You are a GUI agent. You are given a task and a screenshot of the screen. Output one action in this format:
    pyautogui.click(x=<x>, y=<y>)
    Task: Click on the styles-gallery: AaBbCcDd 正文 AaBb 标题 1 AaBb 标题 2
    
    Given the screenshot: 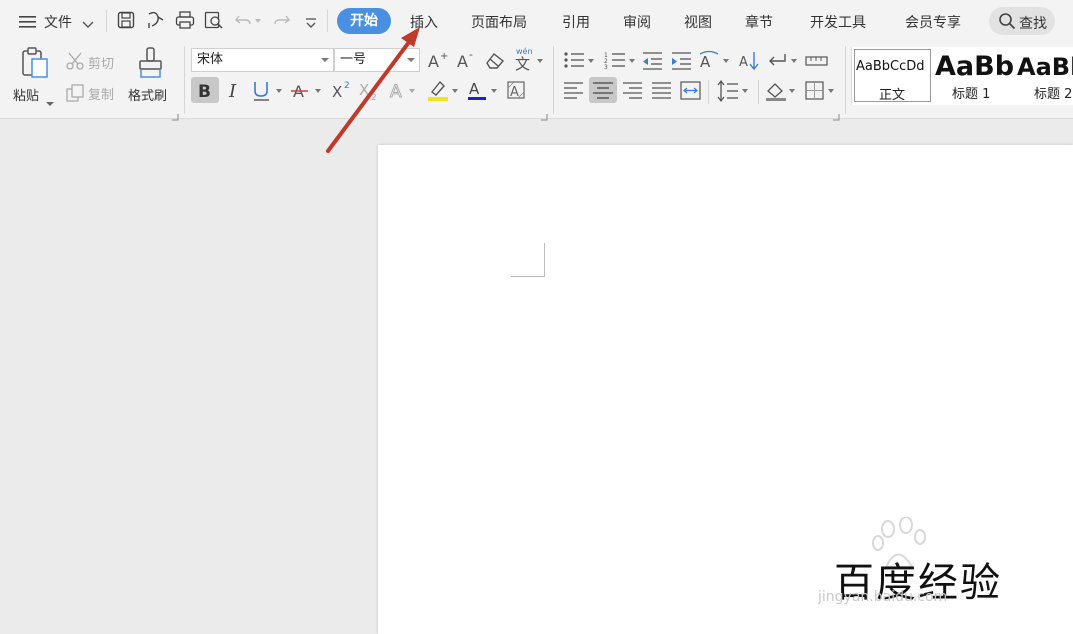 What is the action you would take?
    pyautogui.click(x=962, y=76)
    